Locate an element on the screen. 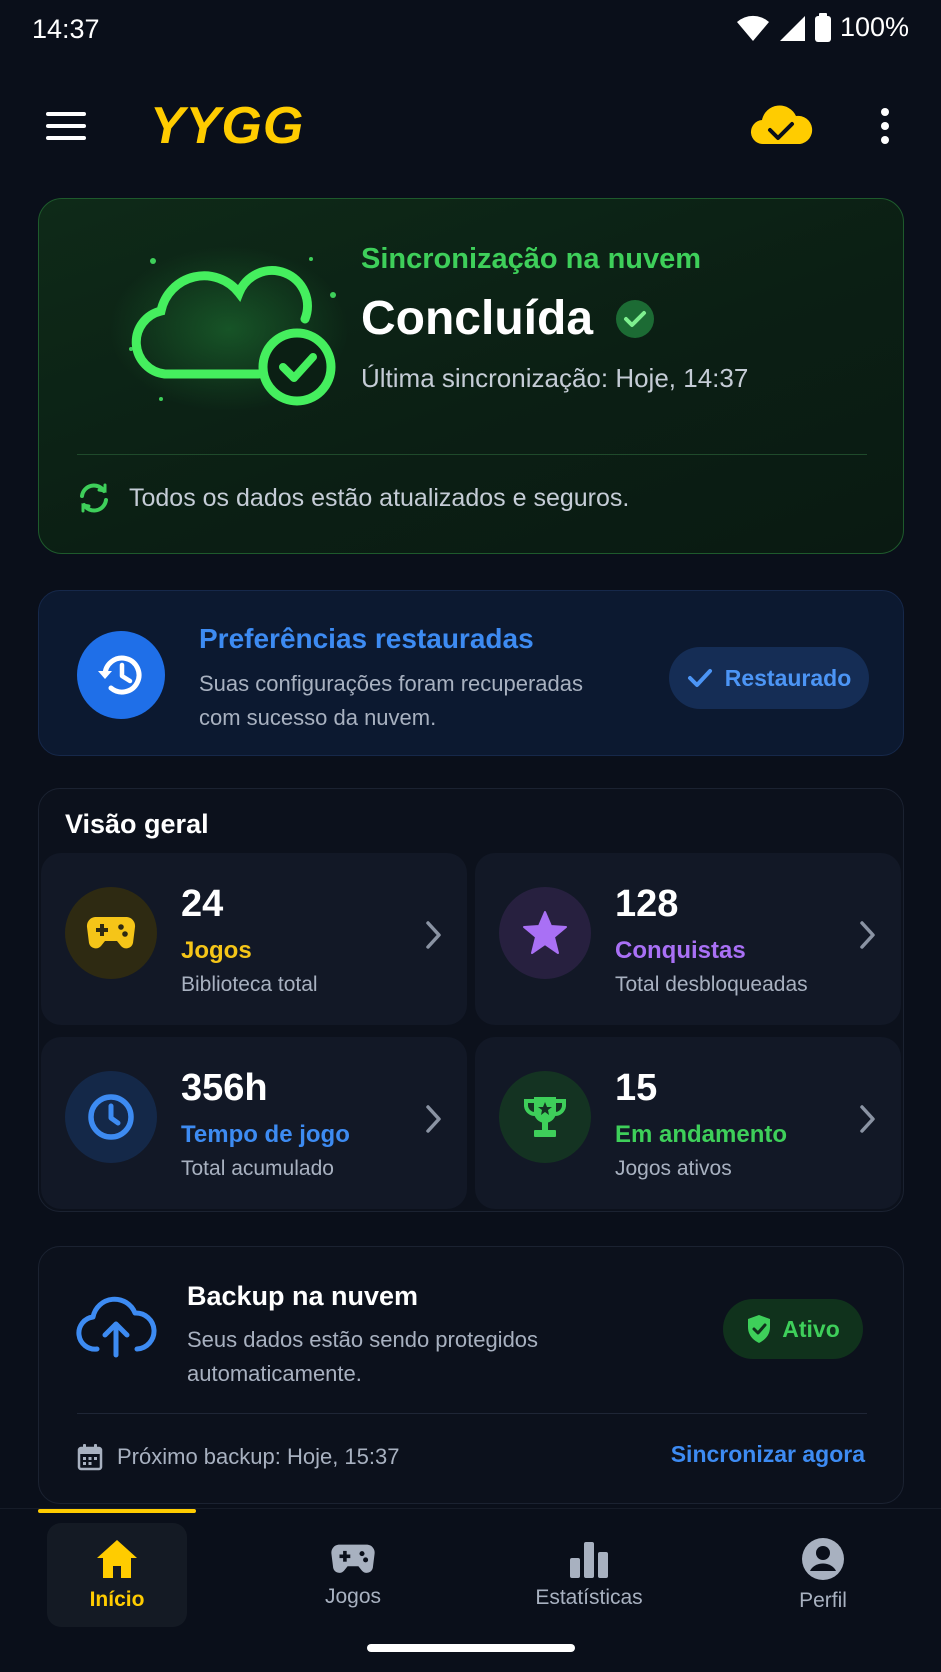 This screenshot has height=1672, width=941. sync-title: Sincronização na nuvem is located at coordinates (531, 259).